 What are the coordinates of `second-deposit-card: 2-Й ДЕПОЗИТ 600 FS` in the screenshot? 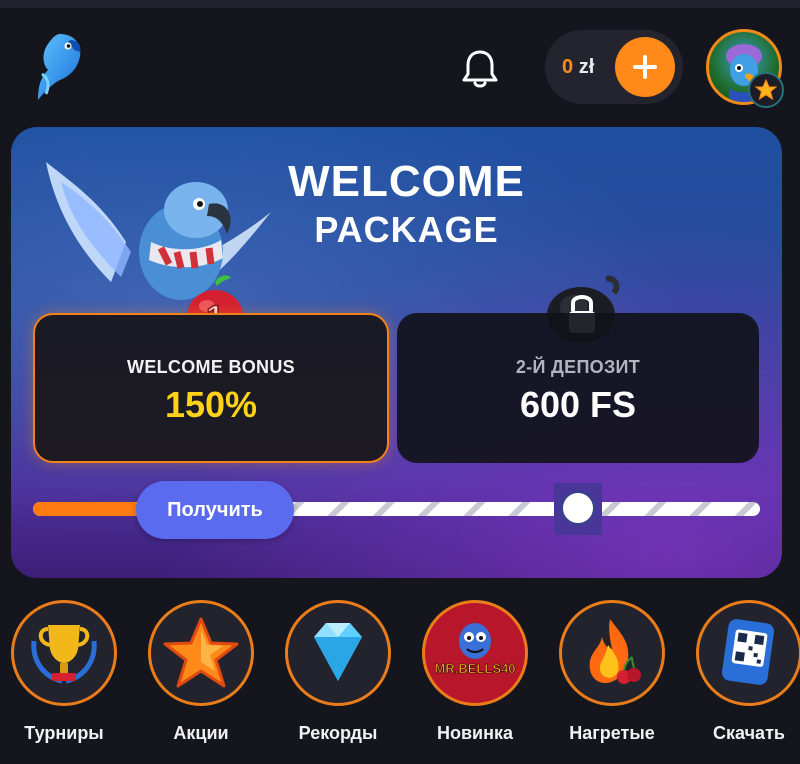 It's located at (578, 388).